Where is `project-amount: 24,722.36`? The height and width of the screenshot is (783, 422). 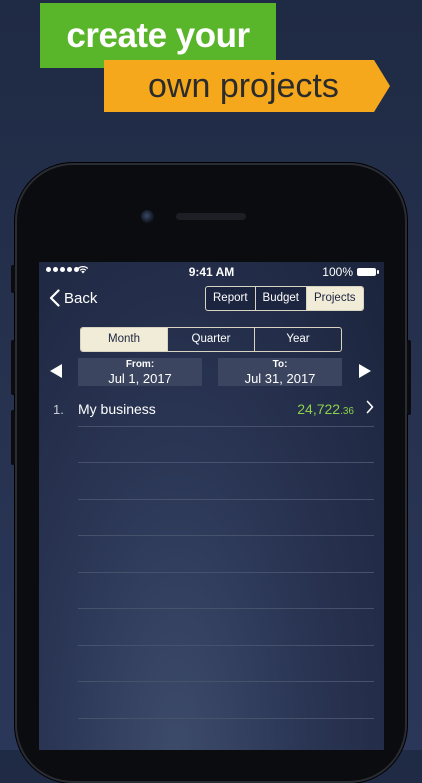 project-amount: 24,722.36 is located at coordinates (325, 409).